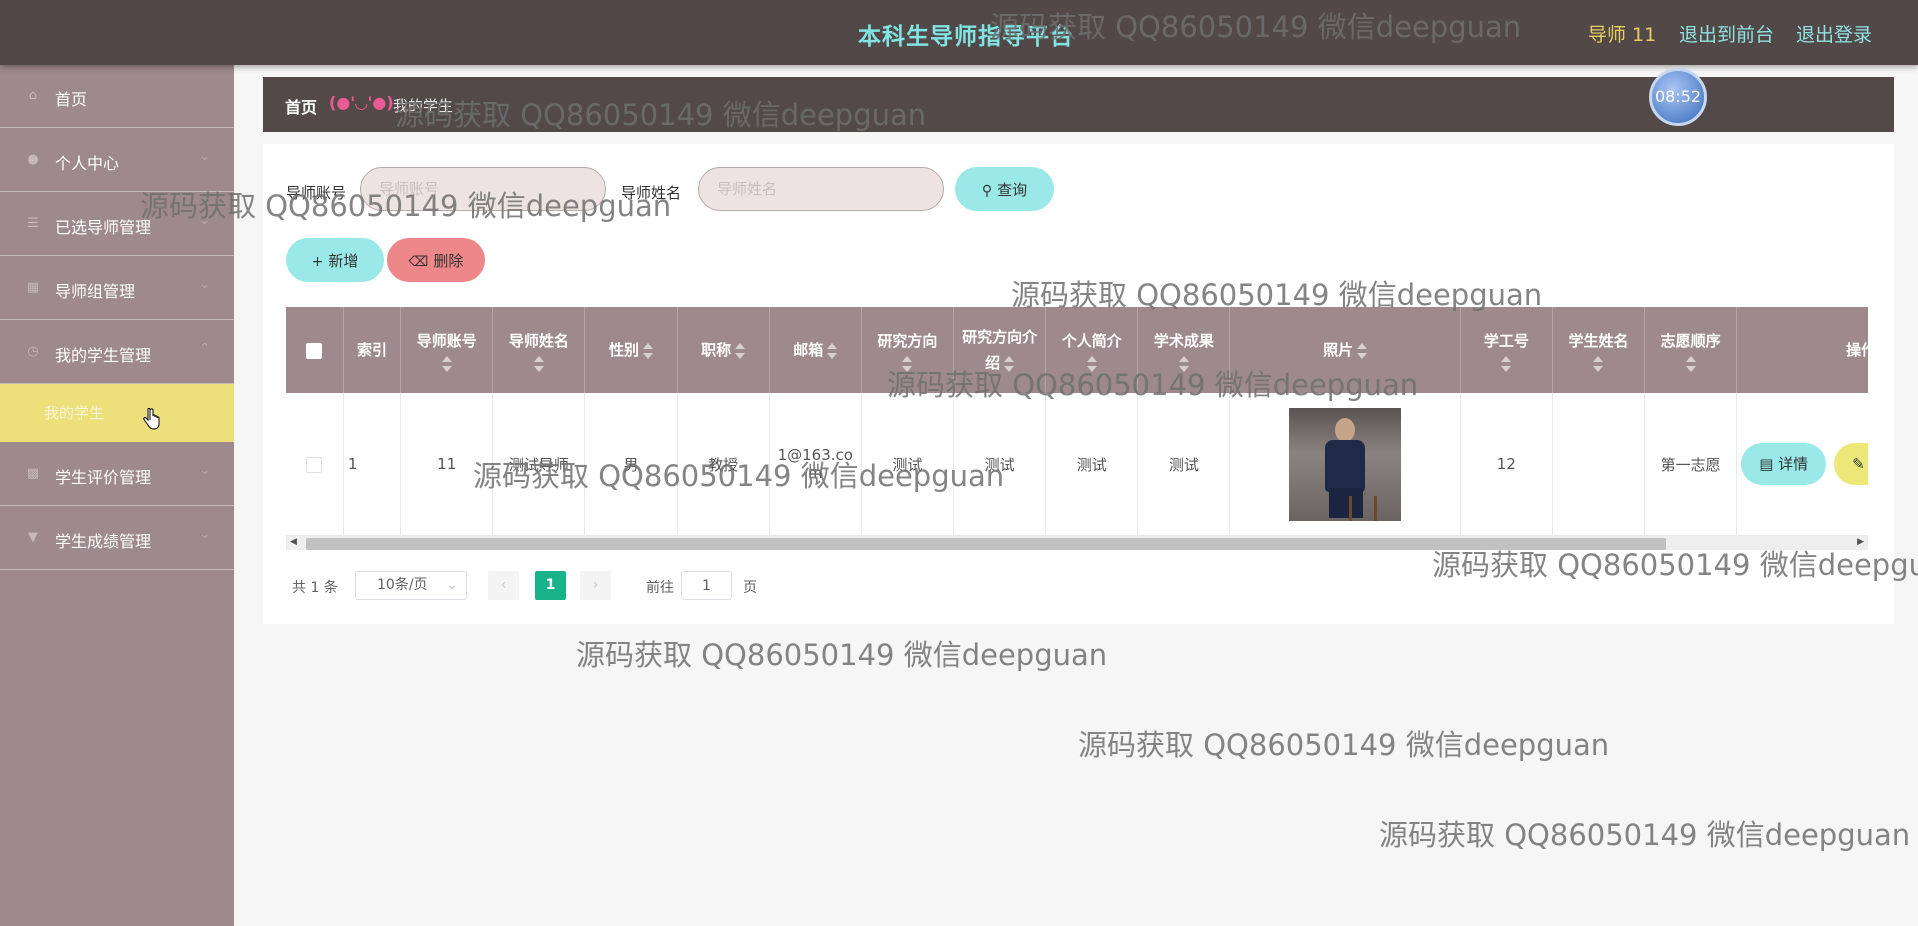 Image resolution: width=1918 pixels, height=926 pixels. What do you see at coordinates (316, 193) in the screenshot?
I see `account-label: 导师账号` at bounding box center [316, 193].